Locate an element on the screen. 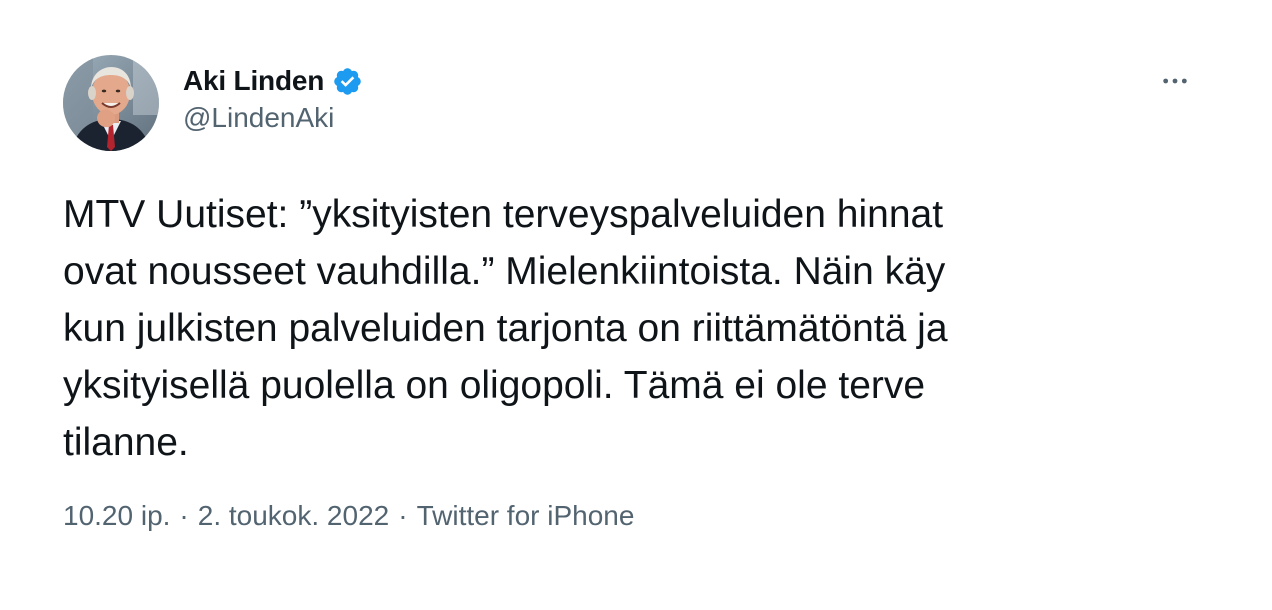 The image size is (1272, 610). avatar is located at coordinates (111, 103).